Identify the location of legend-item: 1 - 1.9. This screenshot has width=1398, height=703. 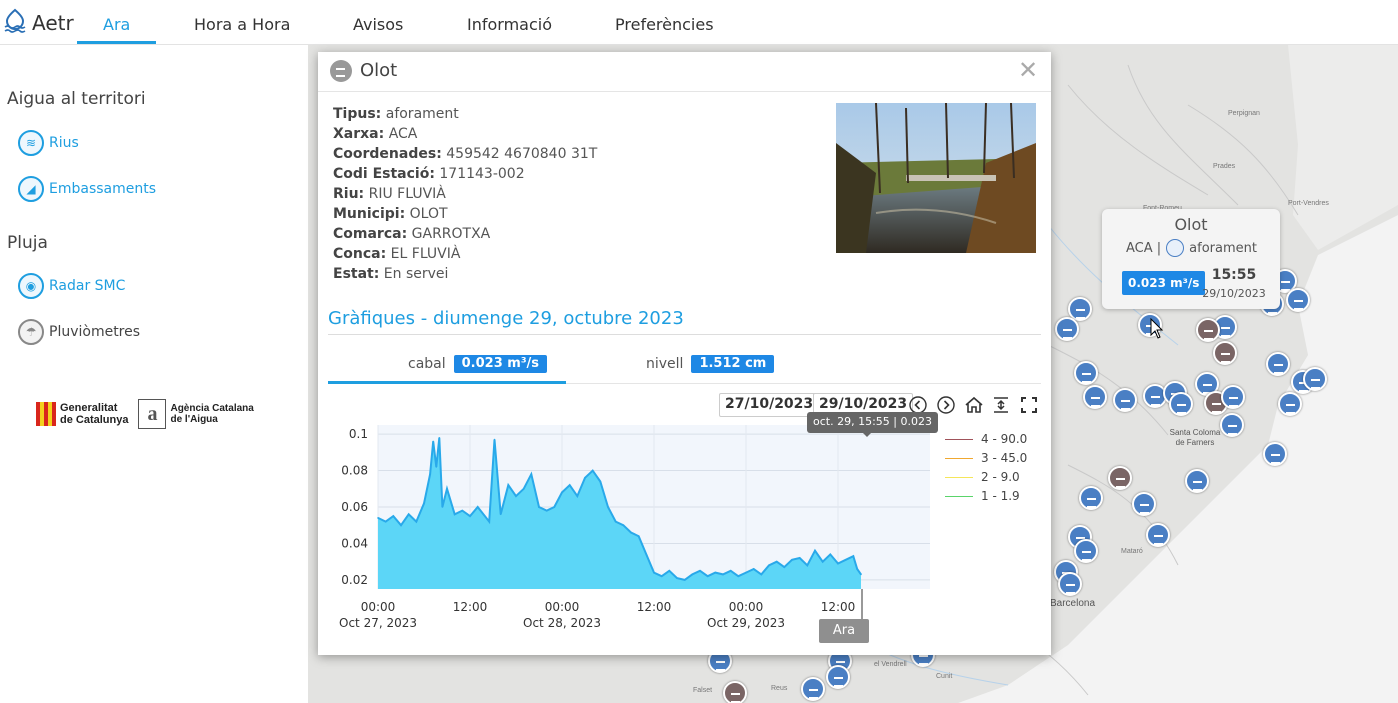
(982, 496).